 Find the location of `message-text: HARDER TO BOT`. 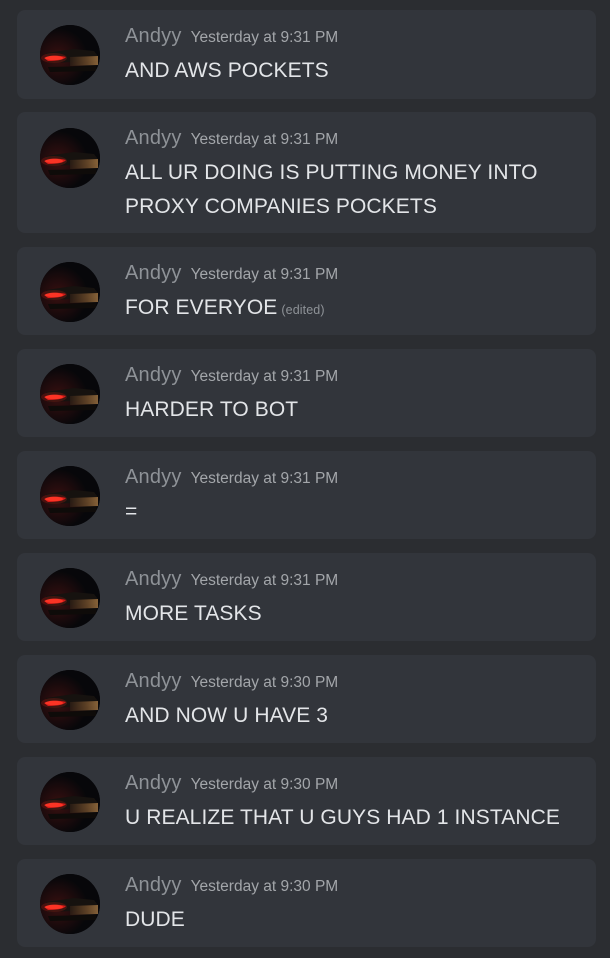

message-text: HARDER TO BOT is located at coordinates (356, 410).